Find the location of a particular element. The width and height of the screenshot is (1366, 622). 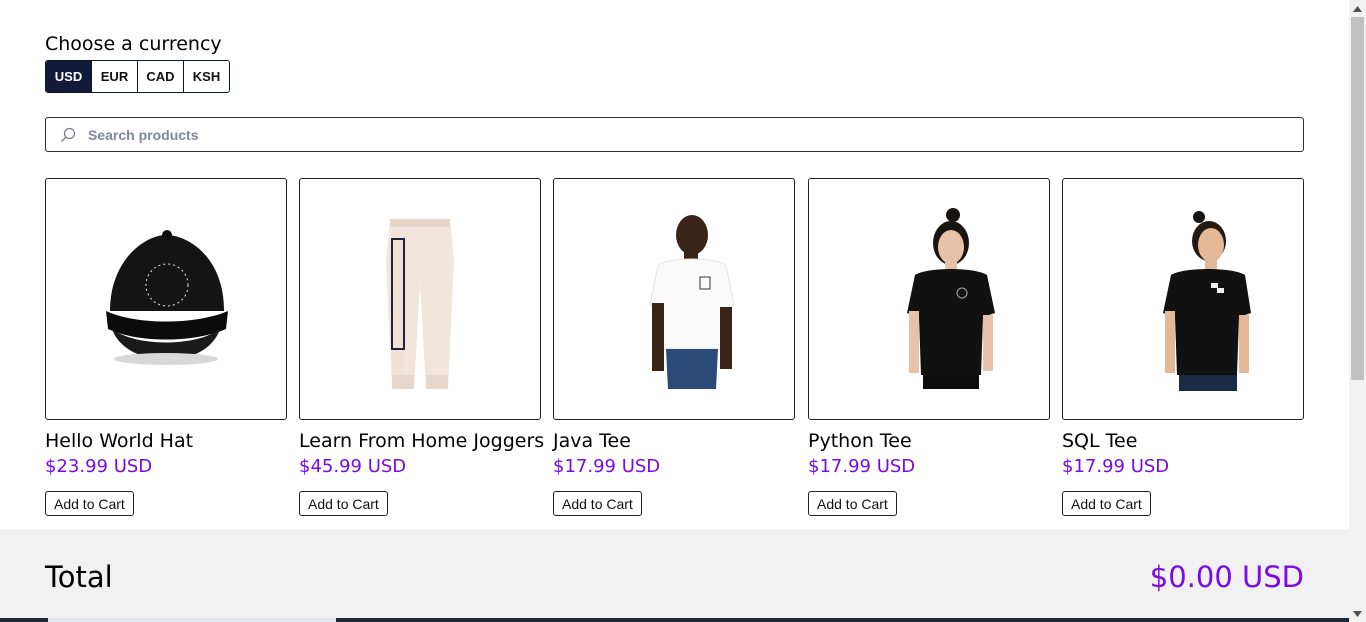

currency-ksh-button: KSH is located at coordinates (206, 76).